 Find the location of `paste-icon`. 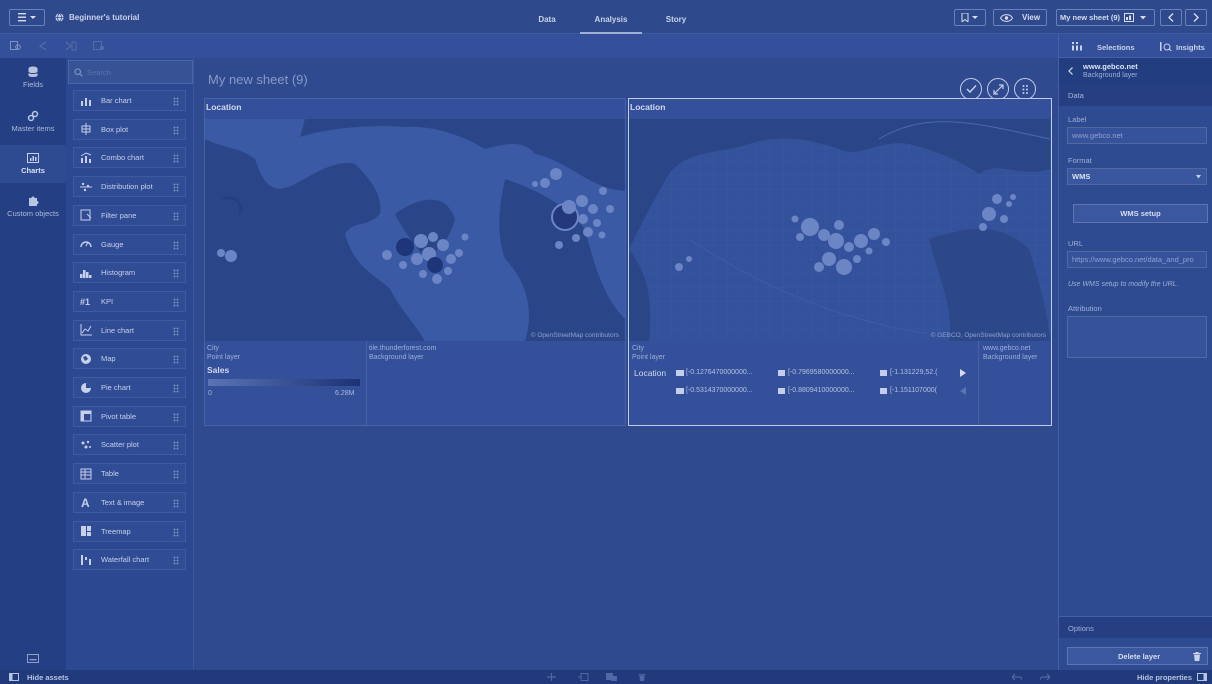

paste-icon is located at coordinates (611, 677).